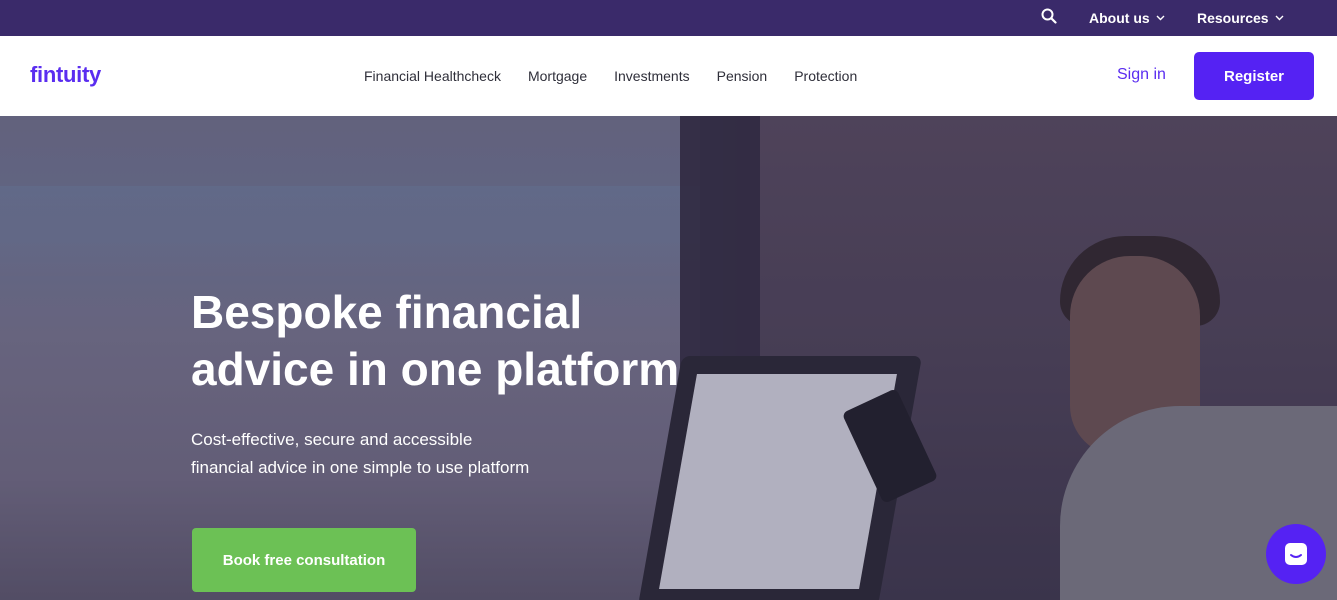 The width and height of the screenshot is (1337, 600). Describe the element at coordinates (557, 76) in the screenshot. I see `nav-mortgage: Mortgage` at that location.